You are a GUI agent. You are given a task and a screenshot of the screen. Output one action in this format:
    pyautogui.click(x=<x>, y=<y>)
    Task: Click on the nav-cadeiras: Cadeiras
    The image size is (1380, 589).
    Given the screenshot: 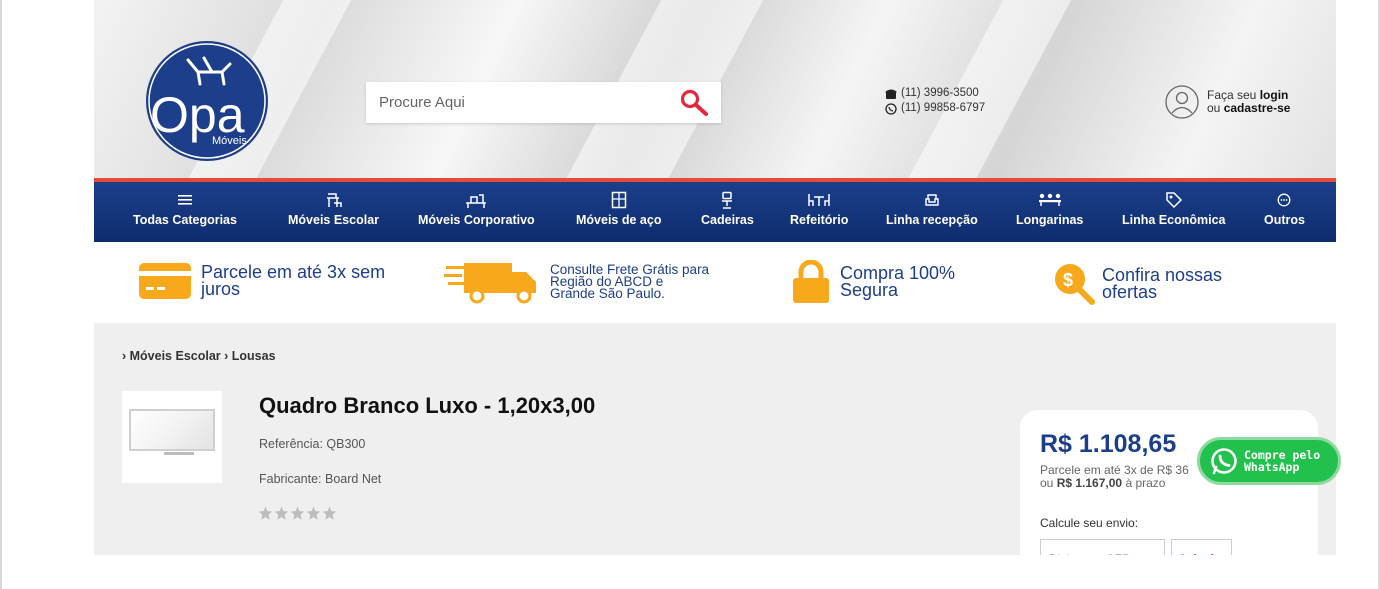 What is the action you would take?
    pyautogui.click(x=727, y=208)
    